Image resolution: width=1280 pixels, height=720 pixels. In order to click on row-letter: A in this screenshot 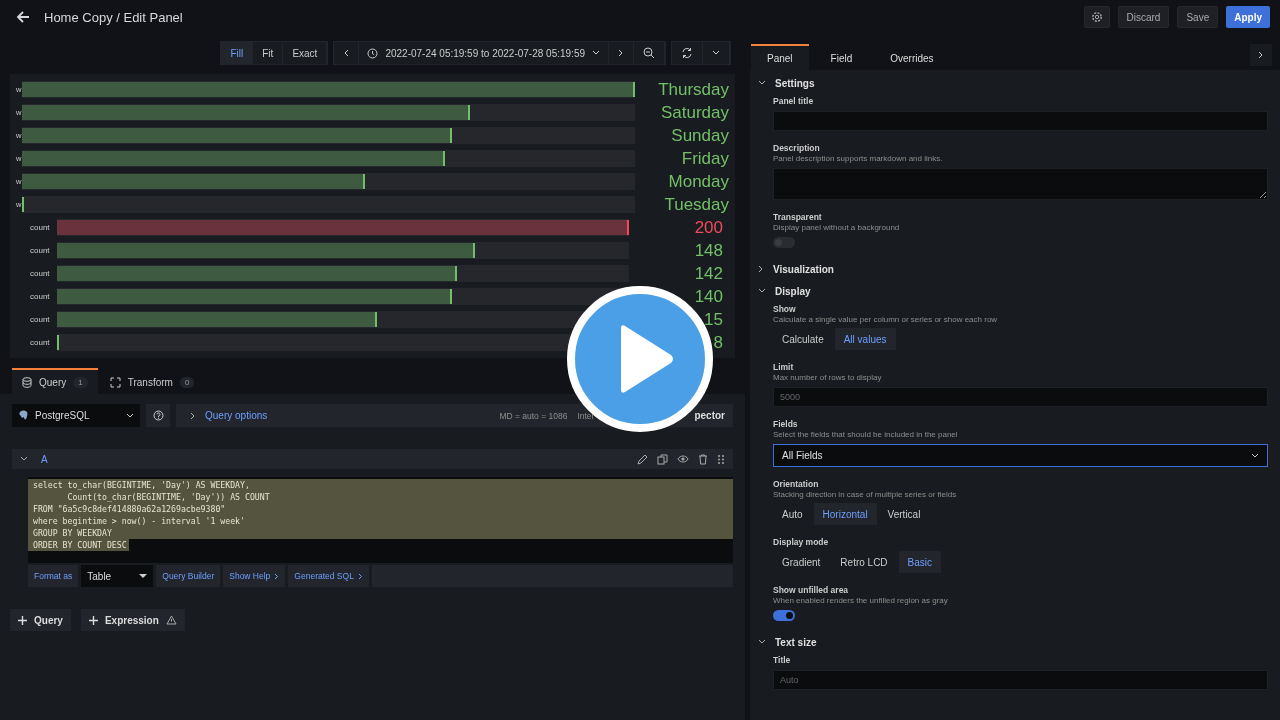, I will do `click(44, 459)`.